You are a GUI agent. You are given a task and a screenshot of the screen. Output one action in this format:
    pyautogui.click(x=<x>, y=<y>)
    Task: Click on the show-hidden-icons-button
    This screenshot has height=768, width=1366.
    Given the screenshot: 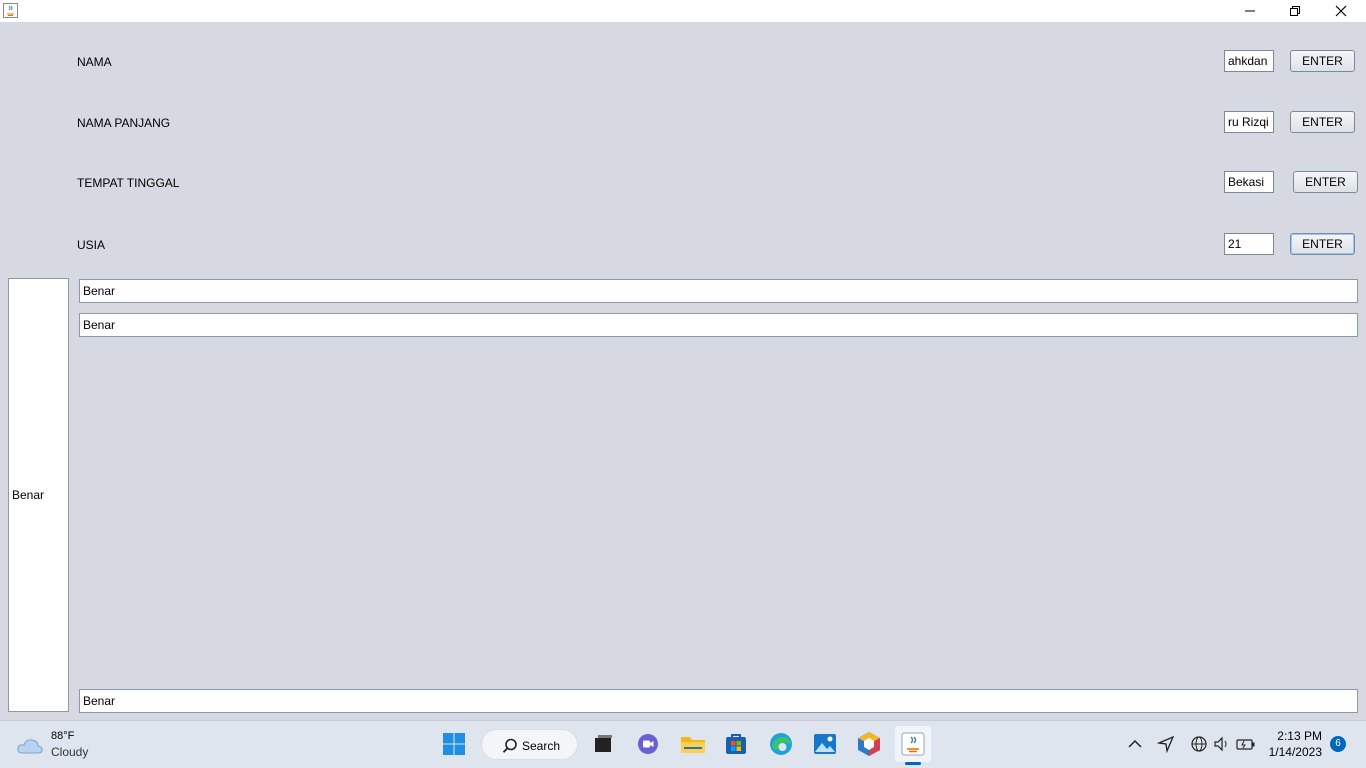 What is the action you would take?
    pyautogui.click(x=1135, y=744)
    